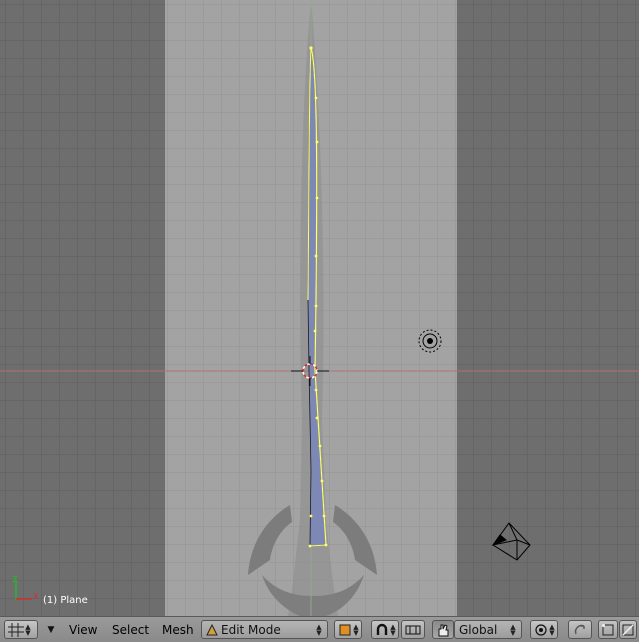  I want to click on axis-x-label: X, so click(36, 596).